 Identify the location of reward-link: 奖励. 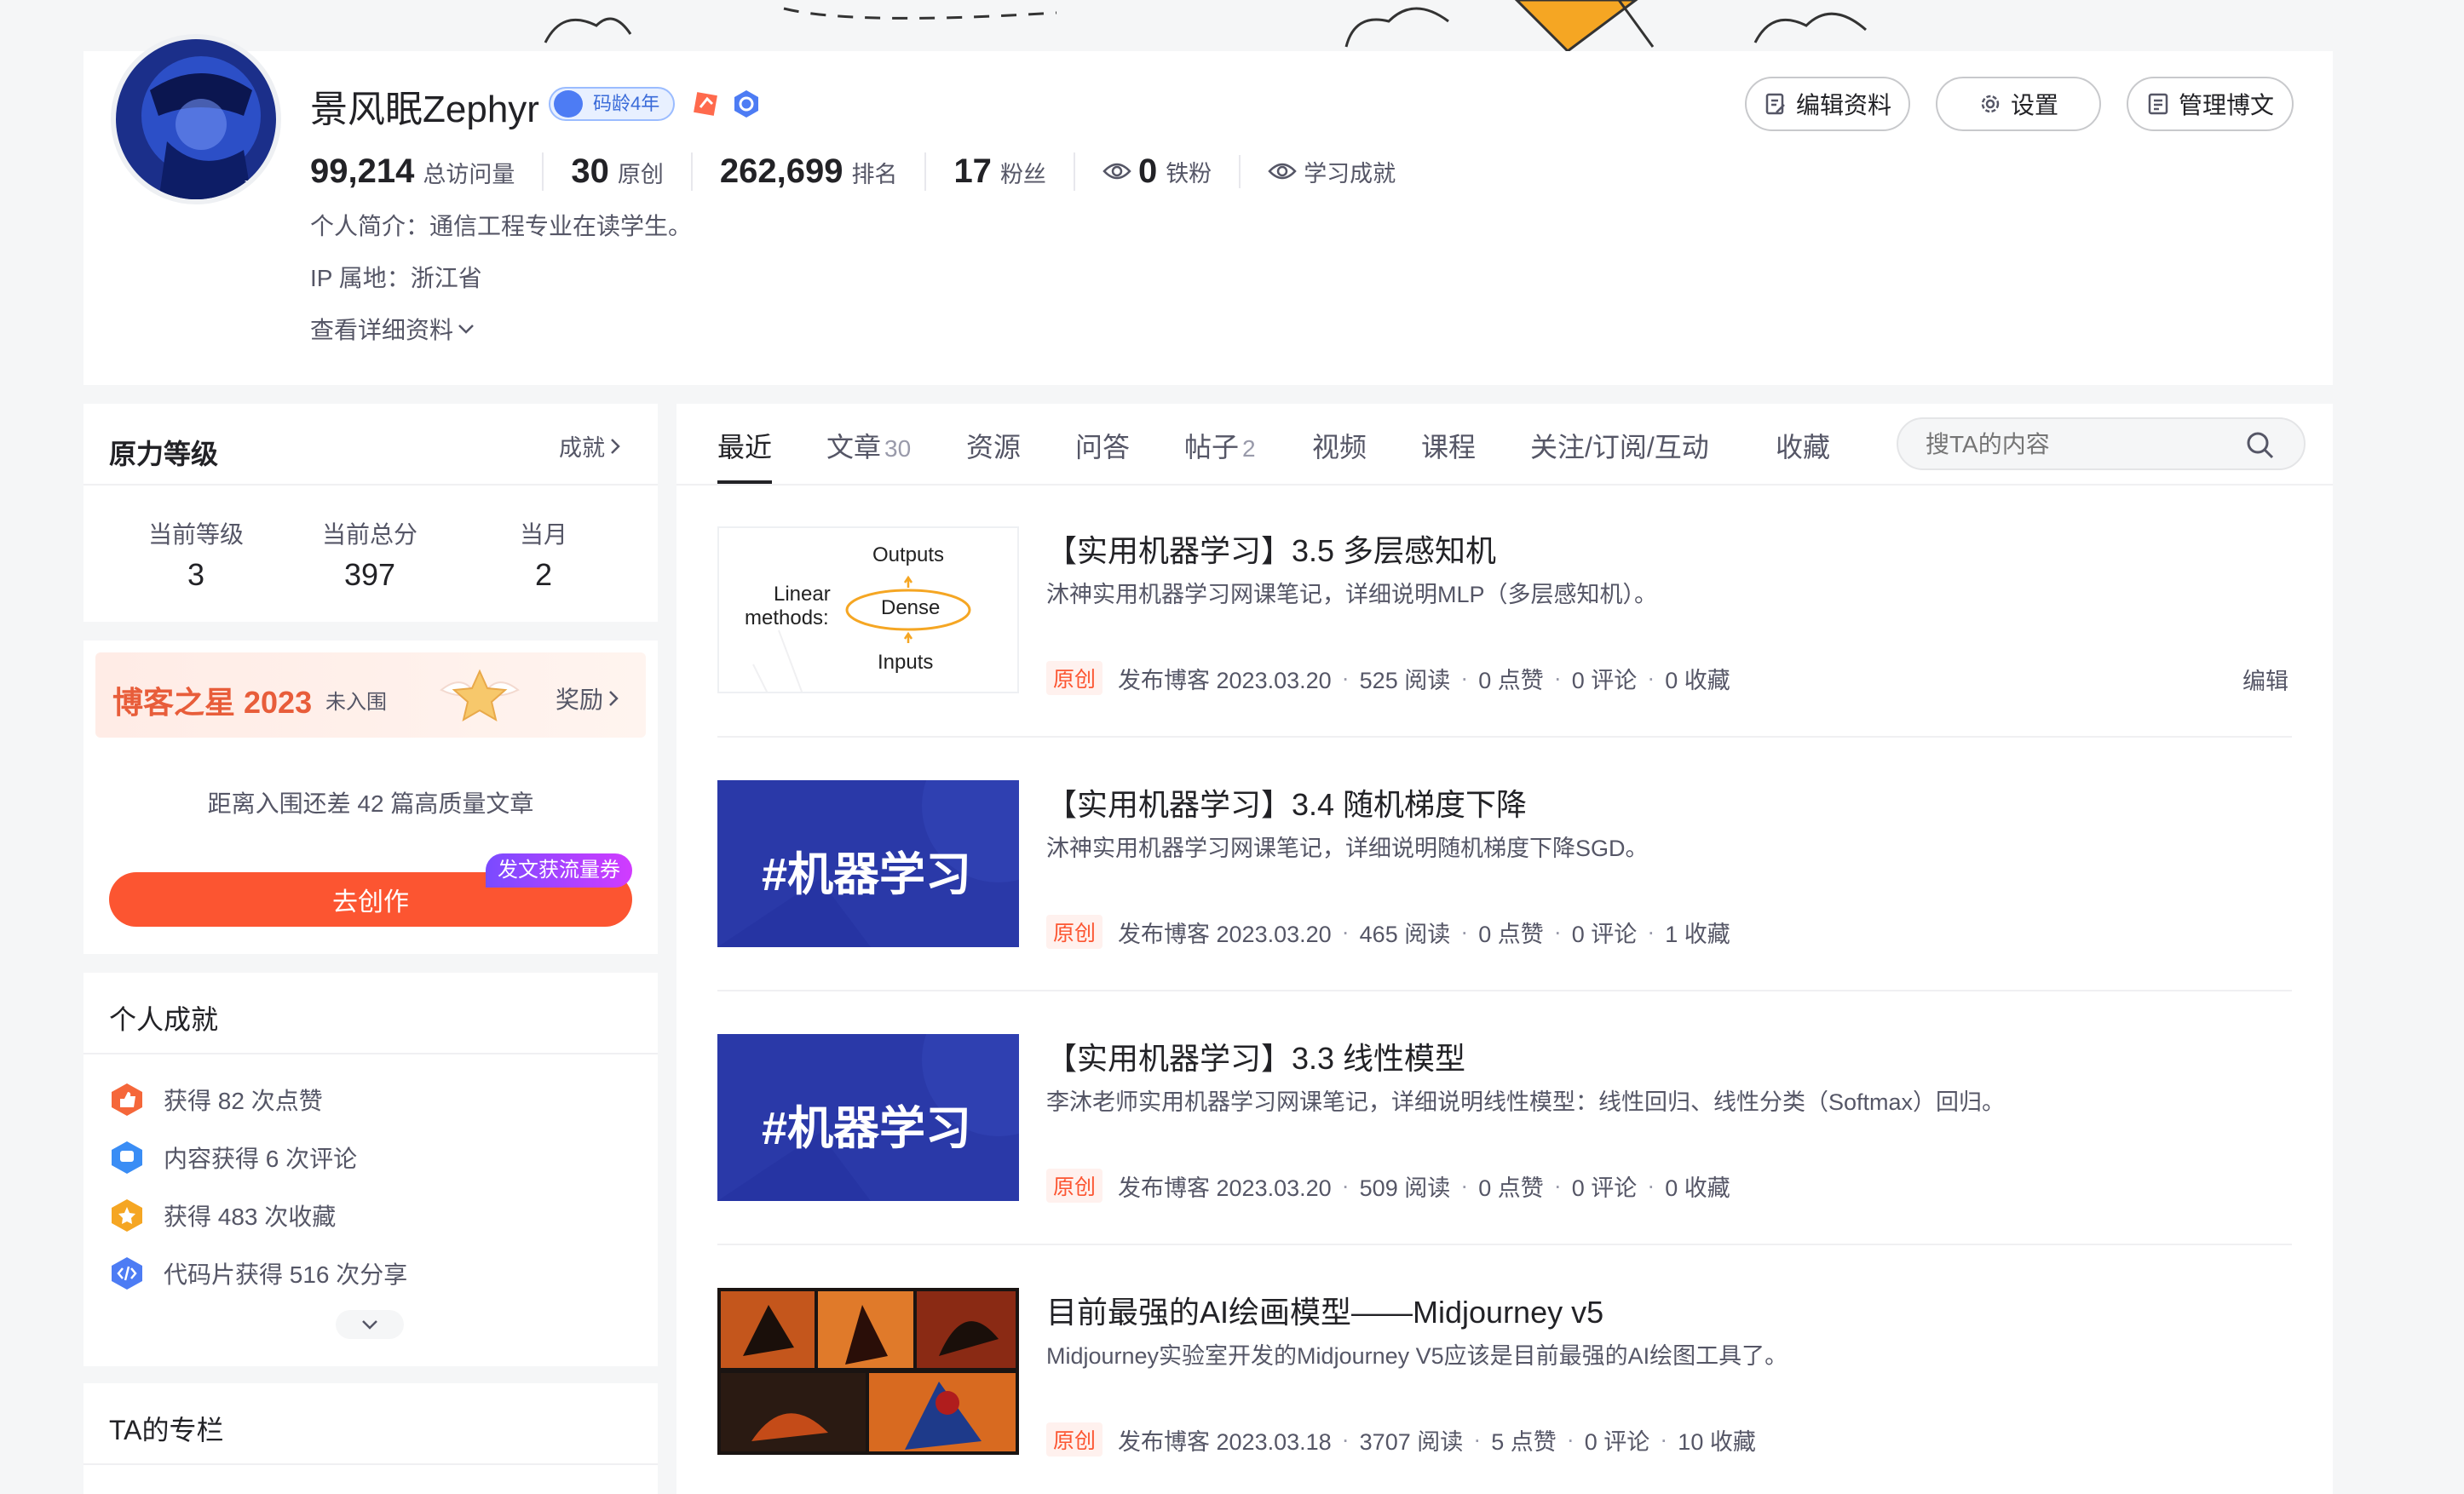
(587, 698).